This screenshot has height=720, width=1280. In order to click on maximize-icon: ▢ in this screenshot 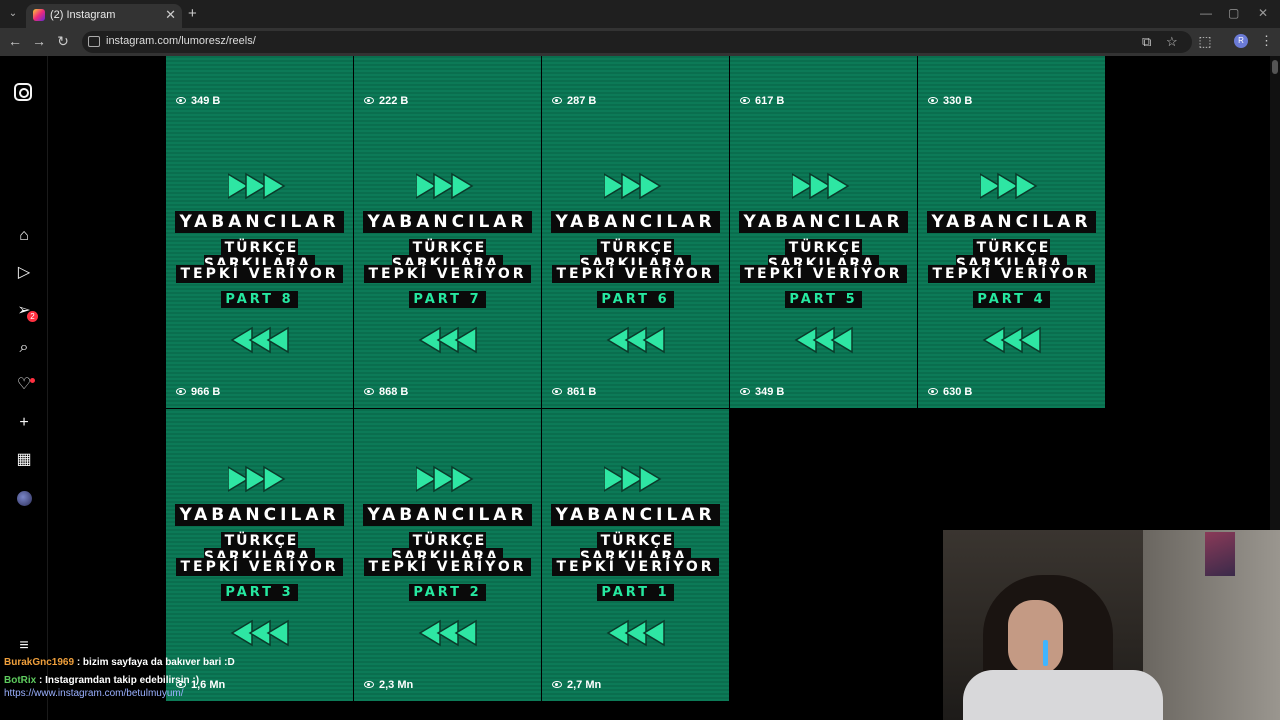, I will do `click(1233, 13)`.